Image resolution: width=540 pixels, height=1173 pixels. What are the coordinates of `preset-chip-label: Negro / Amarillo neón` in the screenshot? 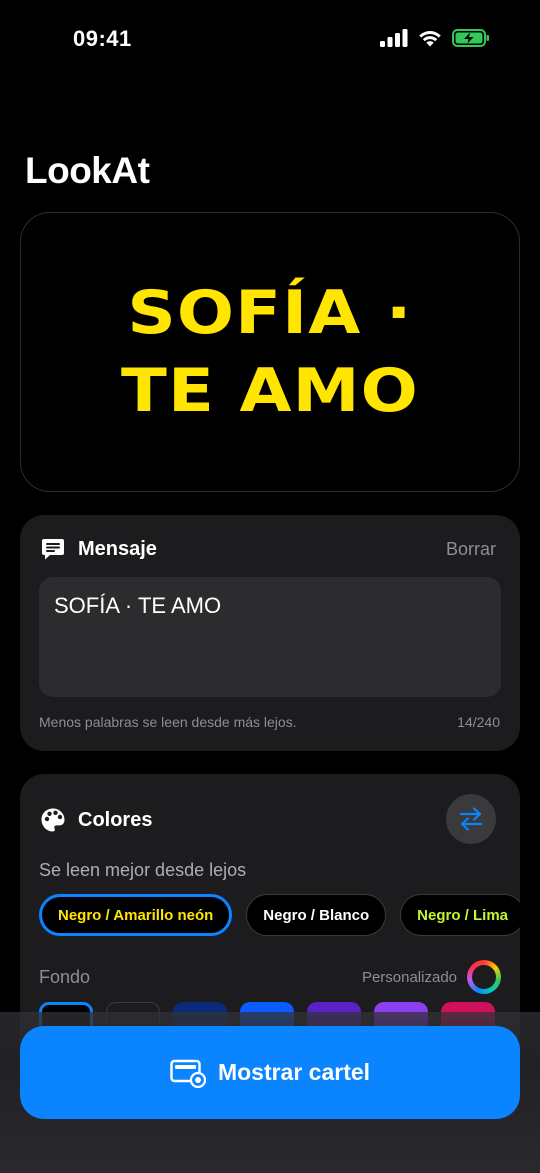 It's located at (136, 915).